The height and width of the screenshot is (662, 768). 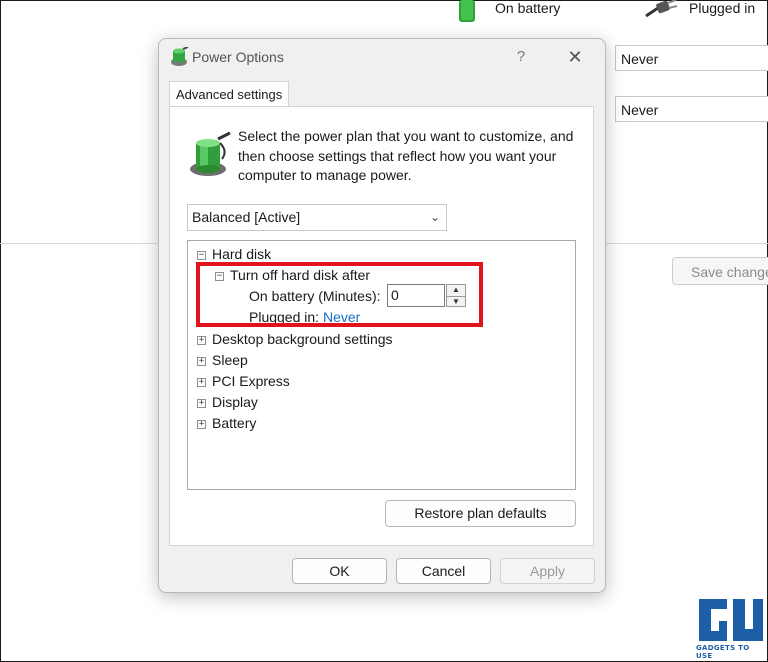 I want to click on dialog-titlebar: Power Options ? ✕, so click(x=382, y=58).